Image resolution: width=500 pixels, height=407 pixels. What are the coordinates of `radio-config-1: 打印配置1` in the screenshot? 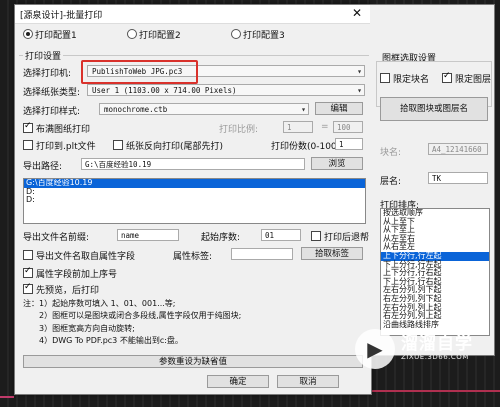 It's located at (50, 34).